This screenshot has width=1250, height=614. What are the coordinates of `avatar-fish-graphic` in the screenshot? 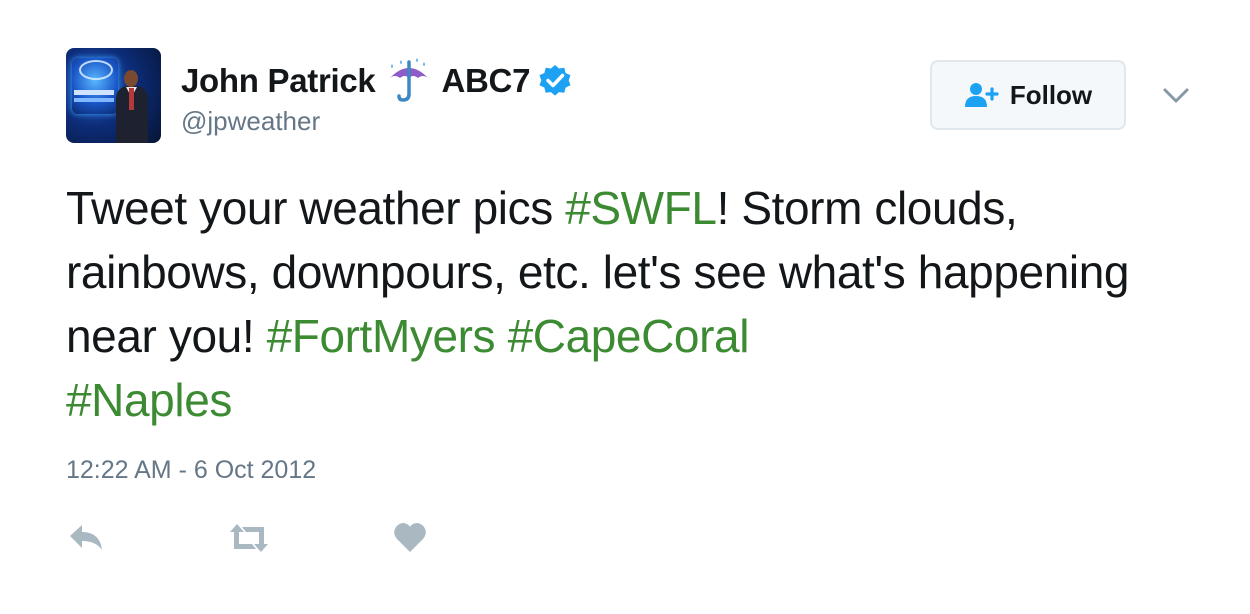 It's located at (96, 70).